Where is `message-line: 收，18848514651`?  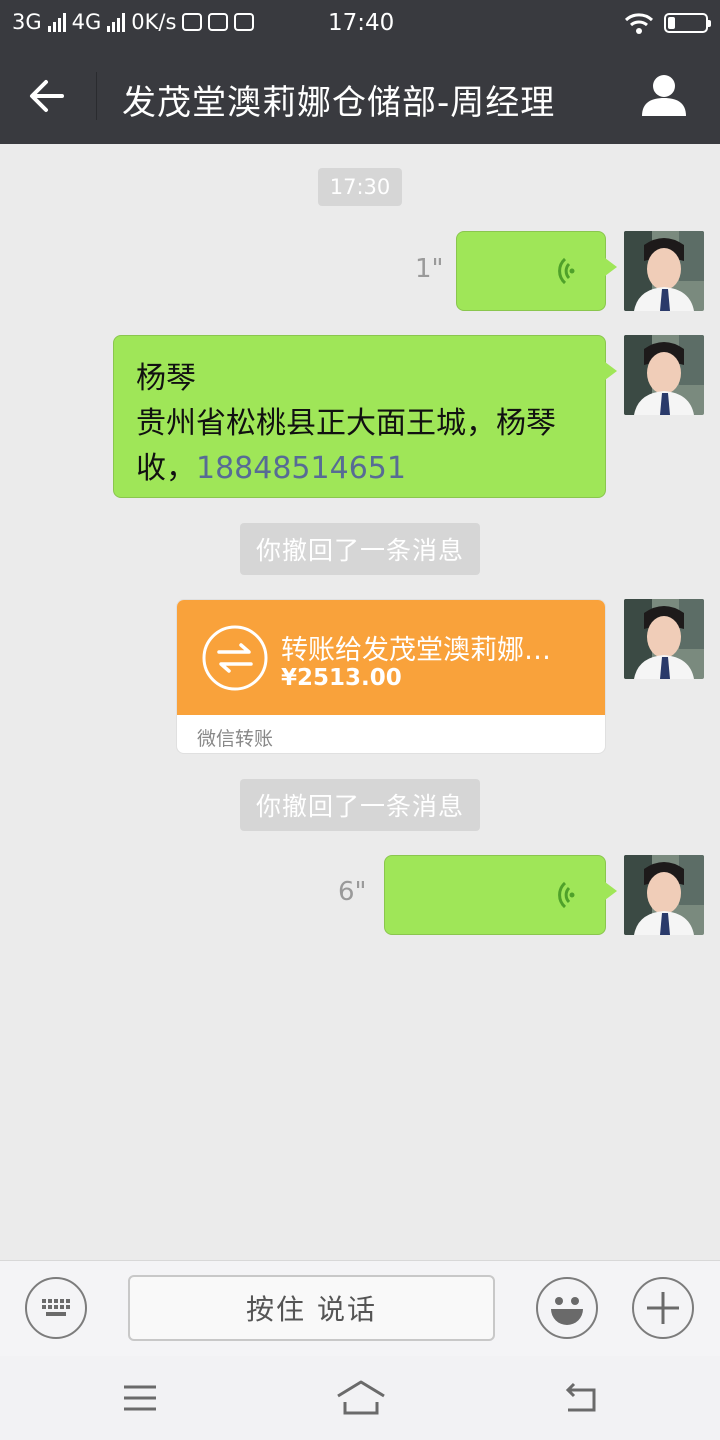
message-line: 收，18848514651 is located at coordinates (359, 468).